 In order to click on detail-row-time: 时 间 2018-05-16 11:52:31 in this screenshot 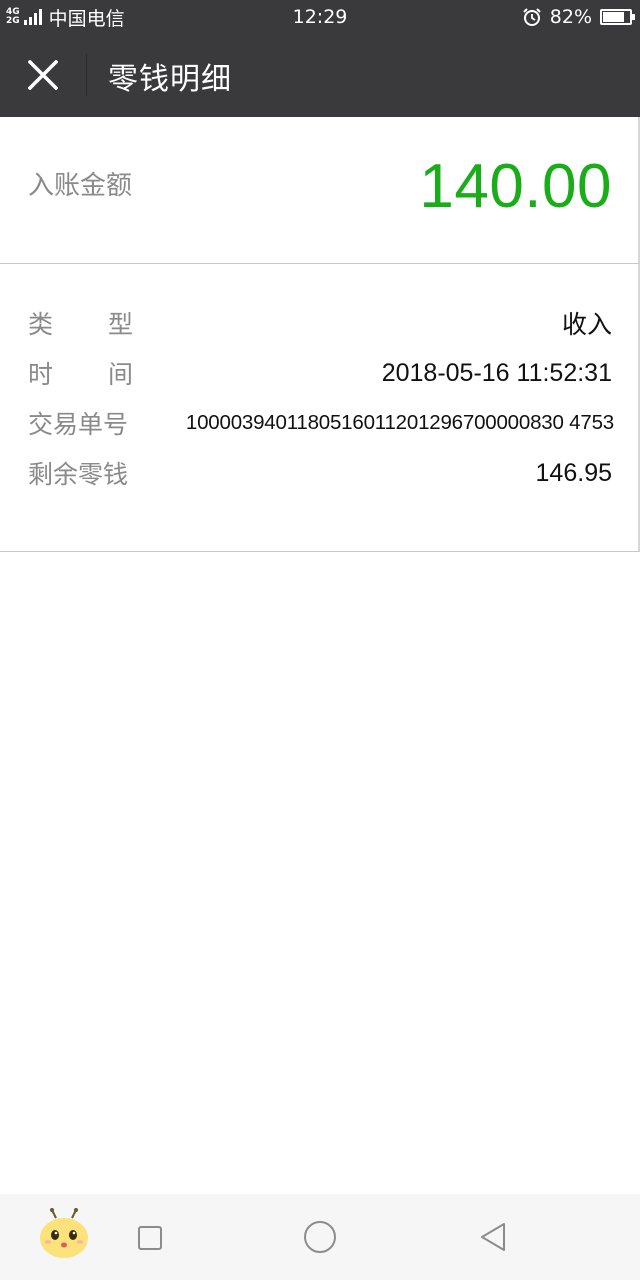, I will do `click(319, 373)`.